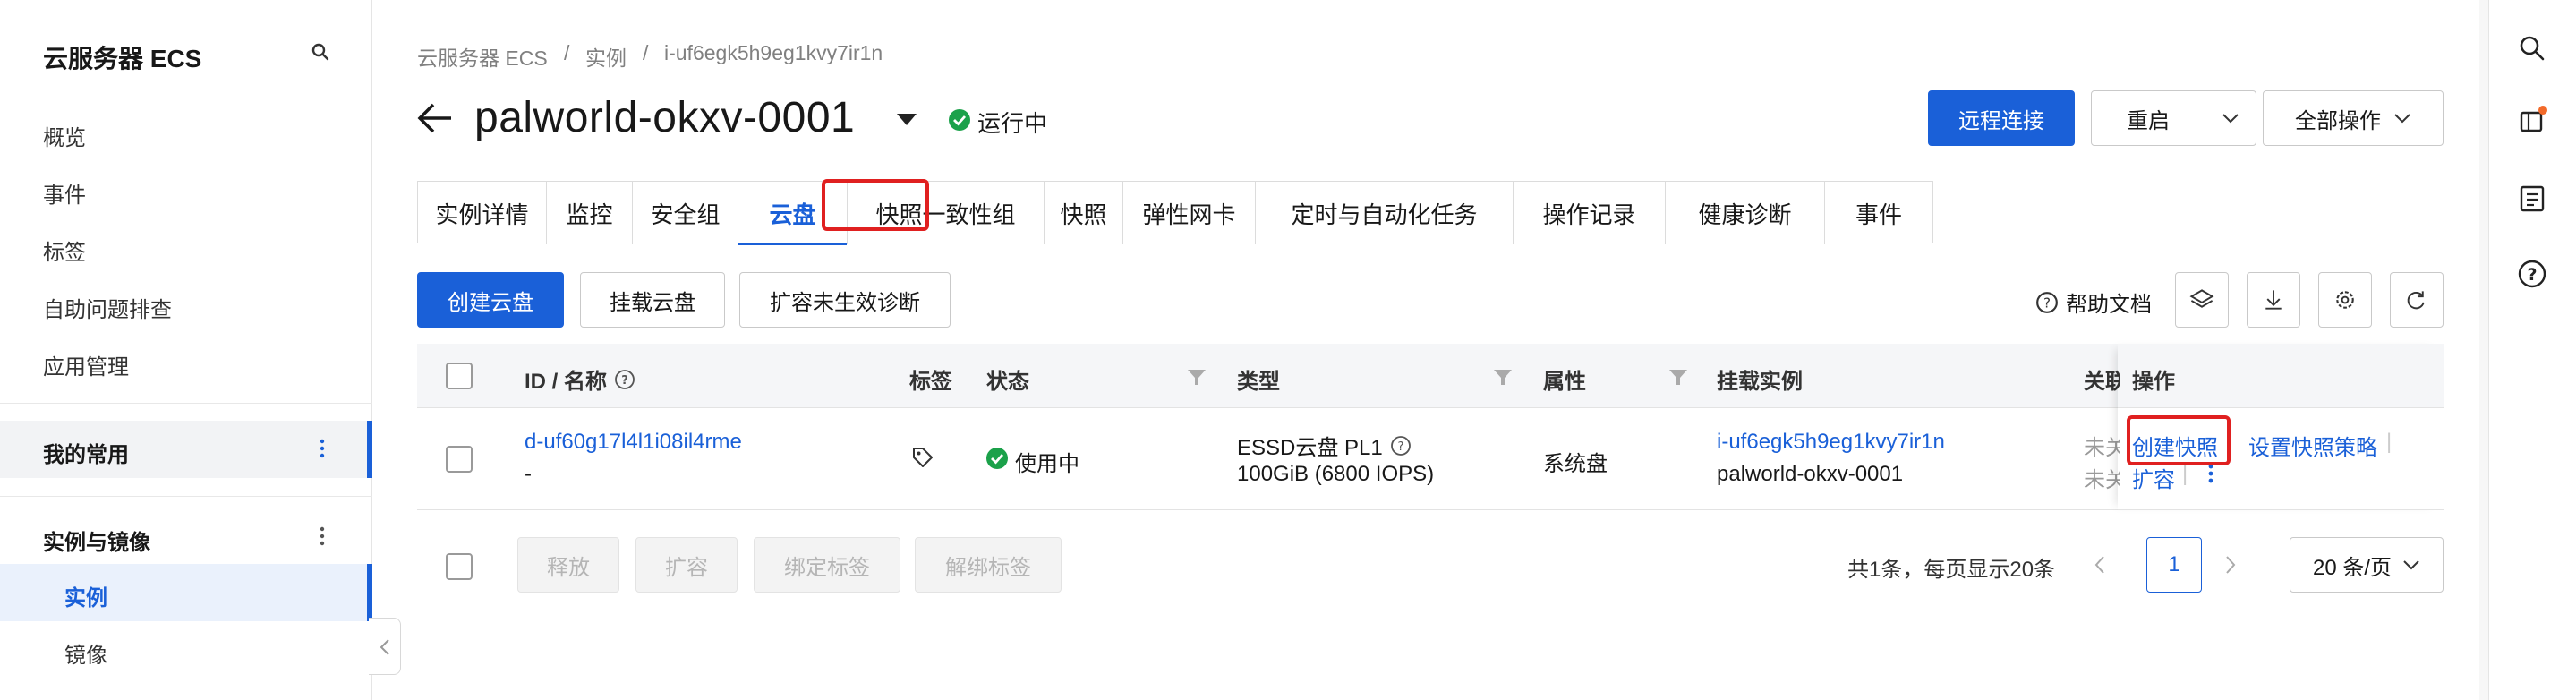 Image resolution: width=2576 pixels, height=700 pixels. Describe the element at coordinates (2102, 382) in the screenshot. I see `column-header-related: 关联` at that location.